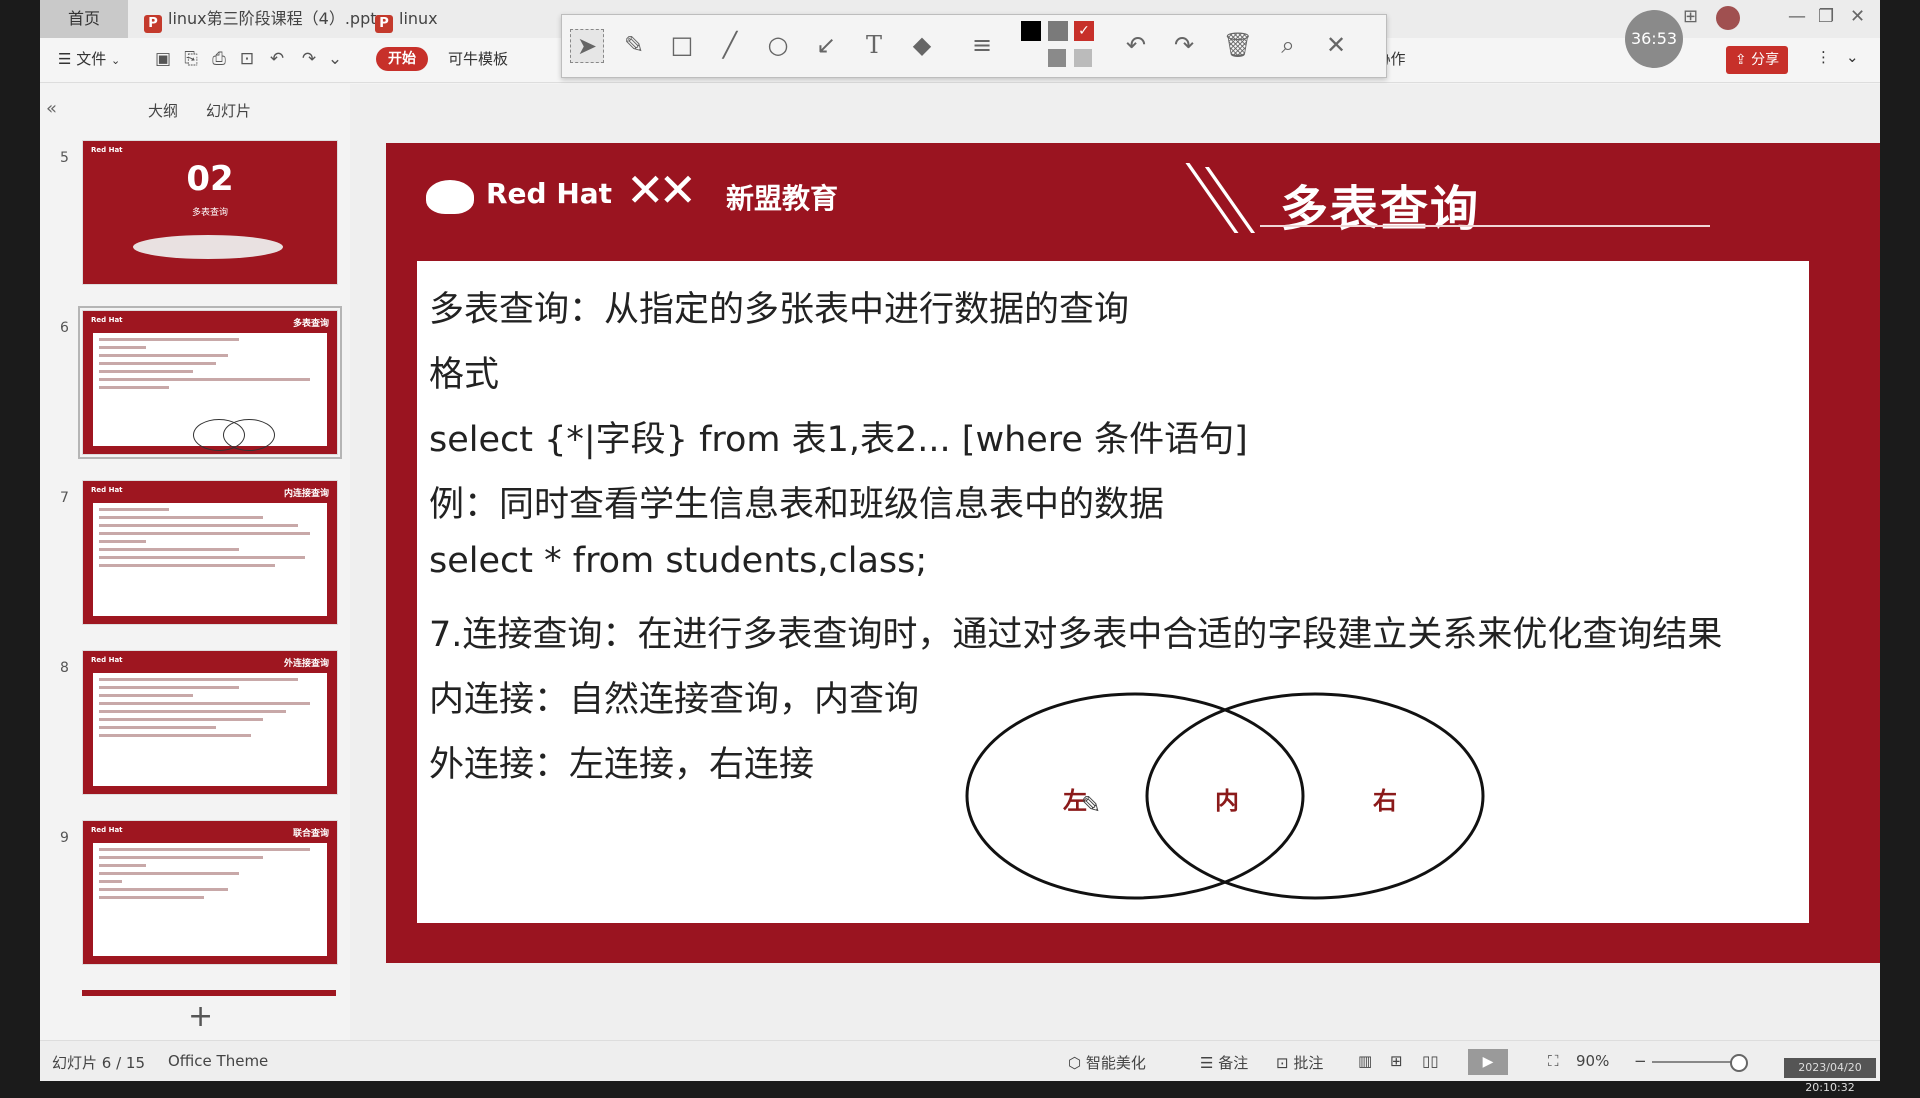 The height and width of the screenshot is (1098, 1920). What do you see at coordinates (228, 110) in the screenshot?
I see `tab-slides: 幻灯片` at bounding box center [228, 110].